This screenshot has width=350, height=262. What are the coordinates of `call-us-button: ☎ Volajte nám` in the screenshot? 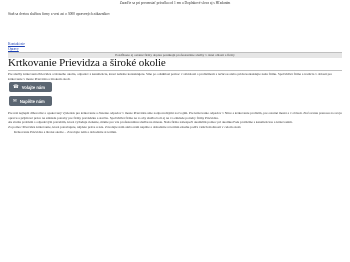 It's located at (30, 87).